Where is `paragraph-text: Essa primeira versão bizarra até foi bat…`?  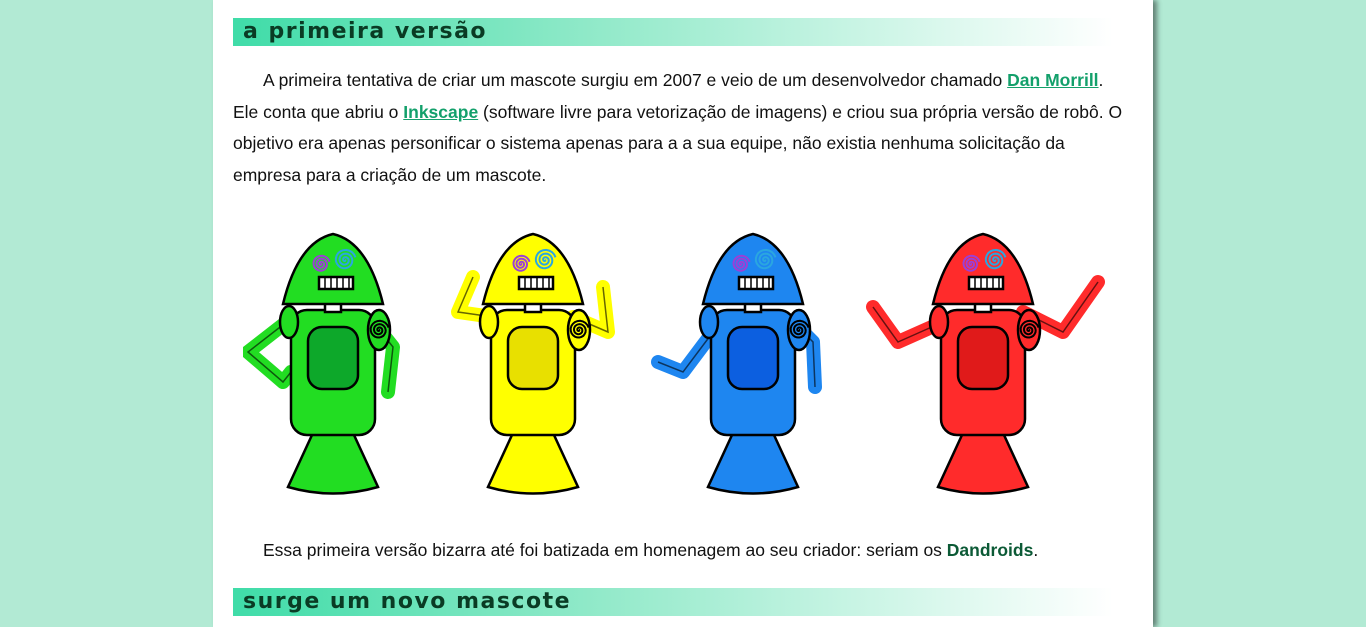 paragraph-text: Essa primeira versão bizarra até foi bat… is located at coordinates (605, 550).